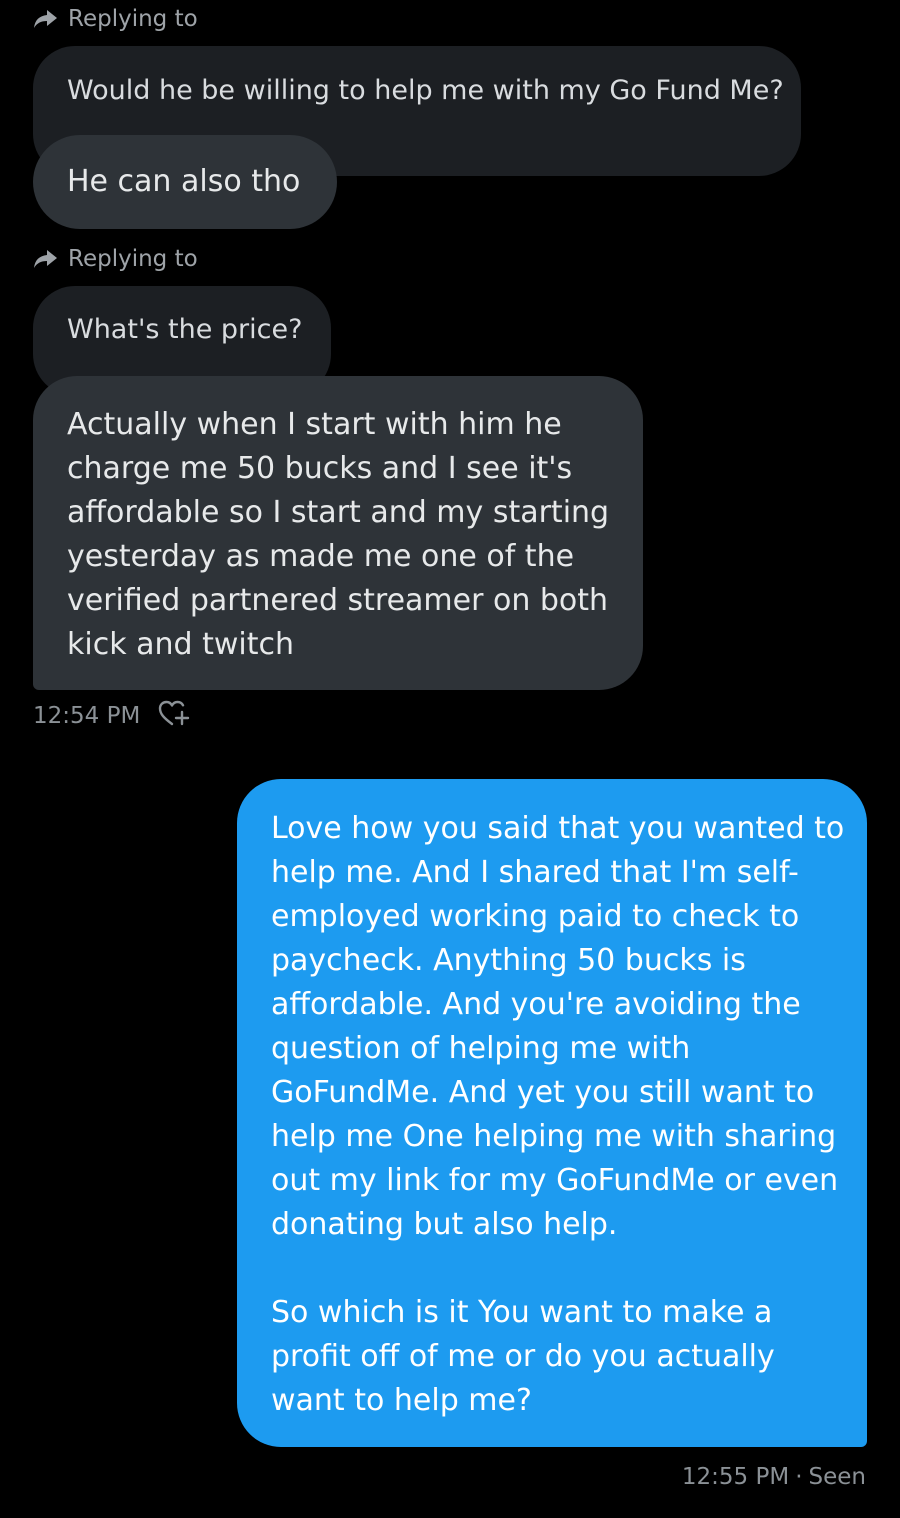 The image size is (900, 1518). I want to click on message-timestamp: 12:55 PM, so click(735, 1477).